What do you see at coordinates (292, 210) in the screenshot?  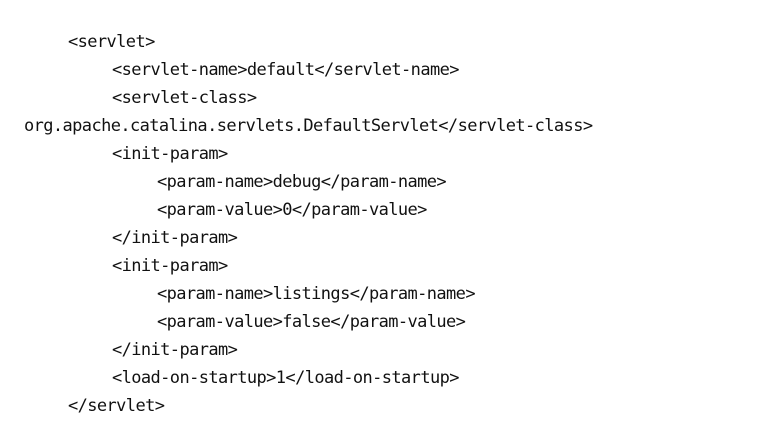 I see `code-line: <param-value>0</param-value>` at bounding box center [292, 210].